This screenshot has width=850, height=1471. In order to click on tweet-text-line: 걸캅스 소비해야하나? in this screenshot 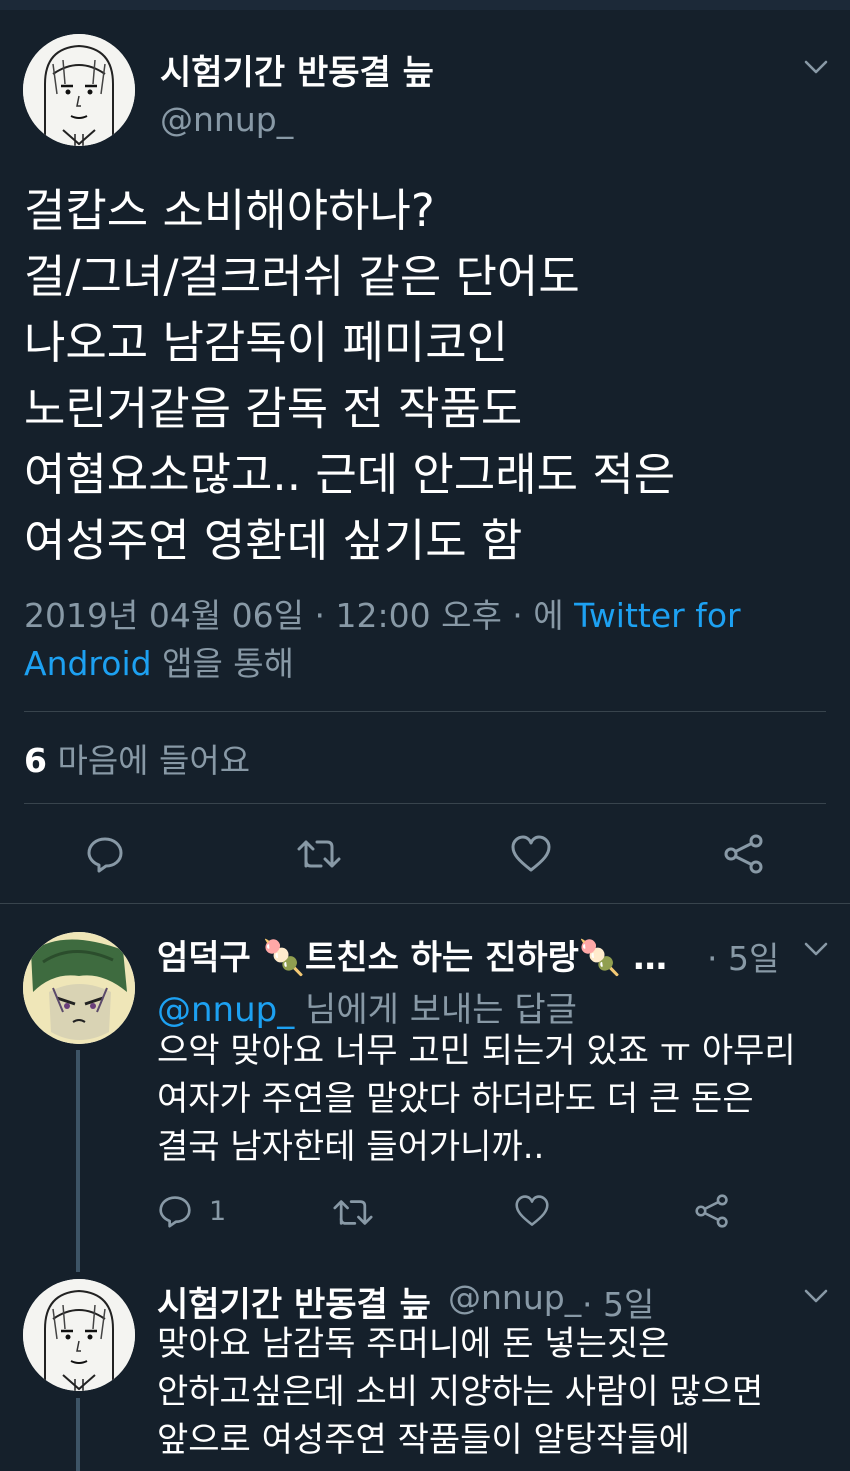, I will do `click(229, 210)`.